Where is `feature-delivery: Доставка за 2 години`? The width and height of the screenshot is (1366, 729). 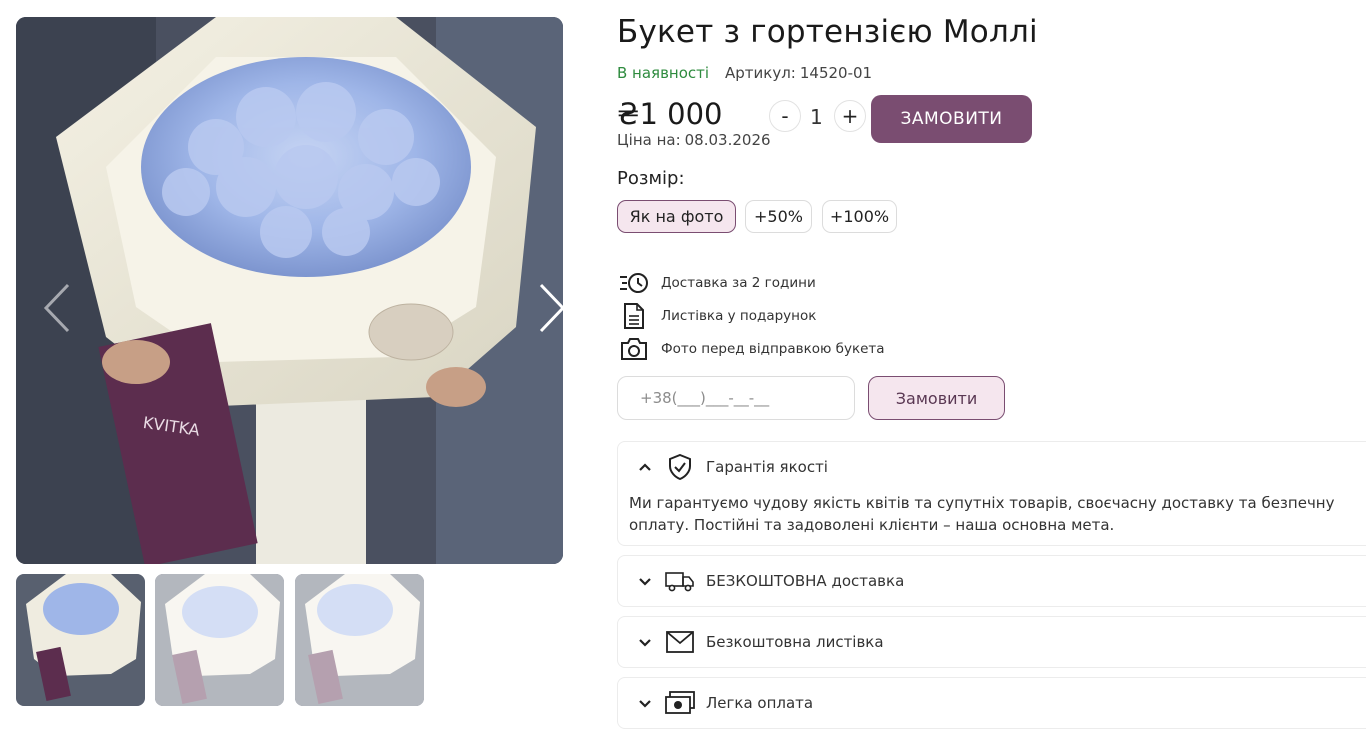
feature-delivery: Доставка за 2 години is located at coordinates (717, 283).